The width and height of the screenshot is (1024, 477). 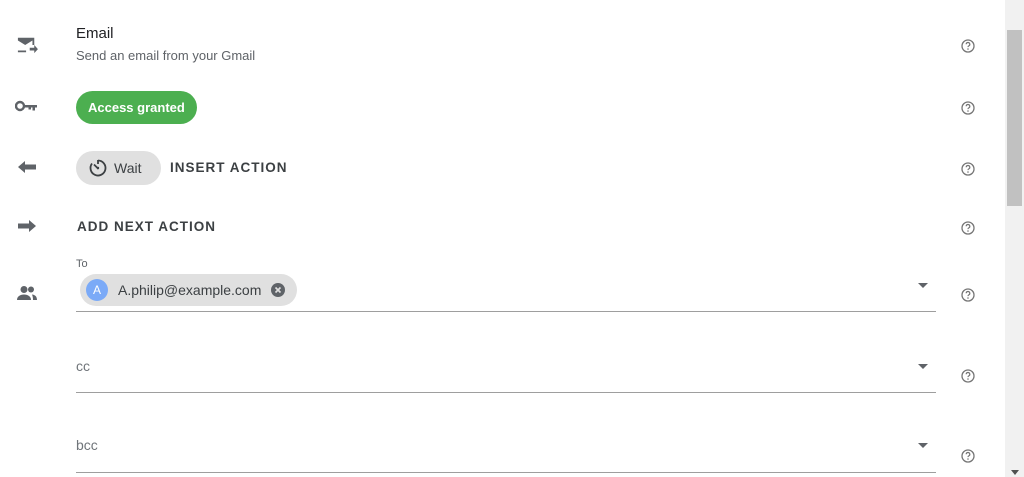 What do you see at coordinates (95, 33) in the screenshot?
I see `step-title: Email` at bounding box center [95, 33].